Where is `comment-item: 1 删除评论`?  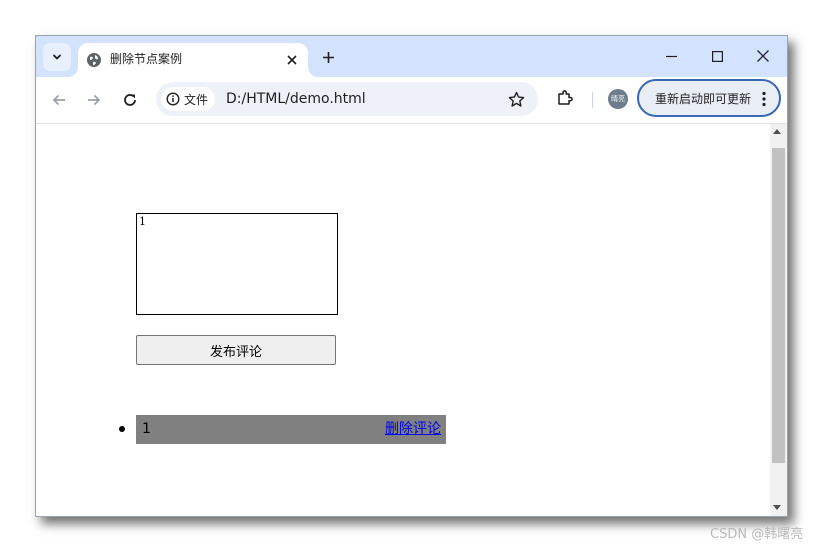 comment-item: 1 删除评论 is located at coordinates (282, 429).